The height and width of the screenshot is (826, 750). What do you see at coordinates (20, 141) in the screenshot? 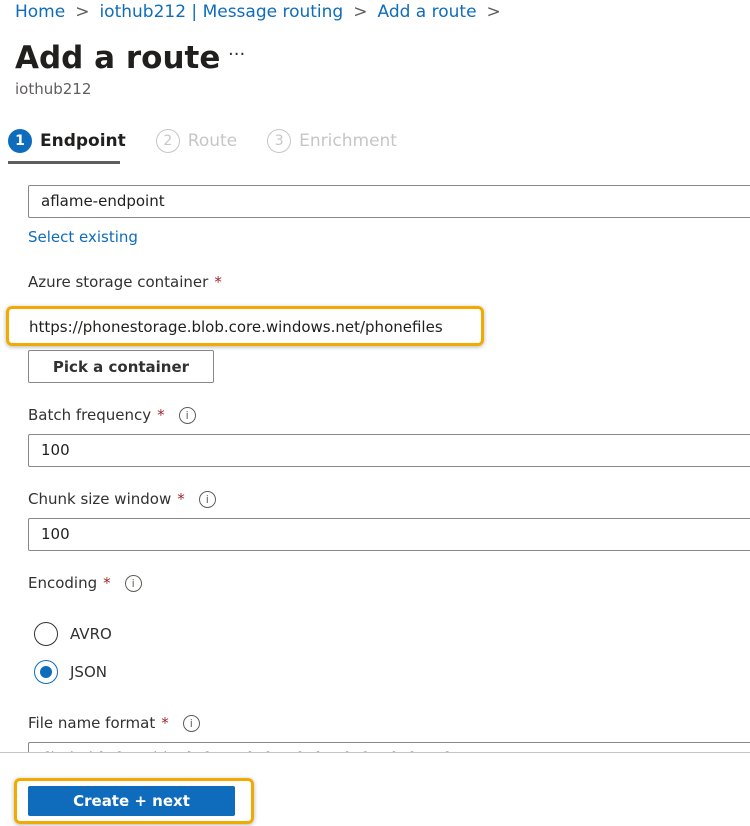
I see `step-number: 1` at bounding box center [20, 141].